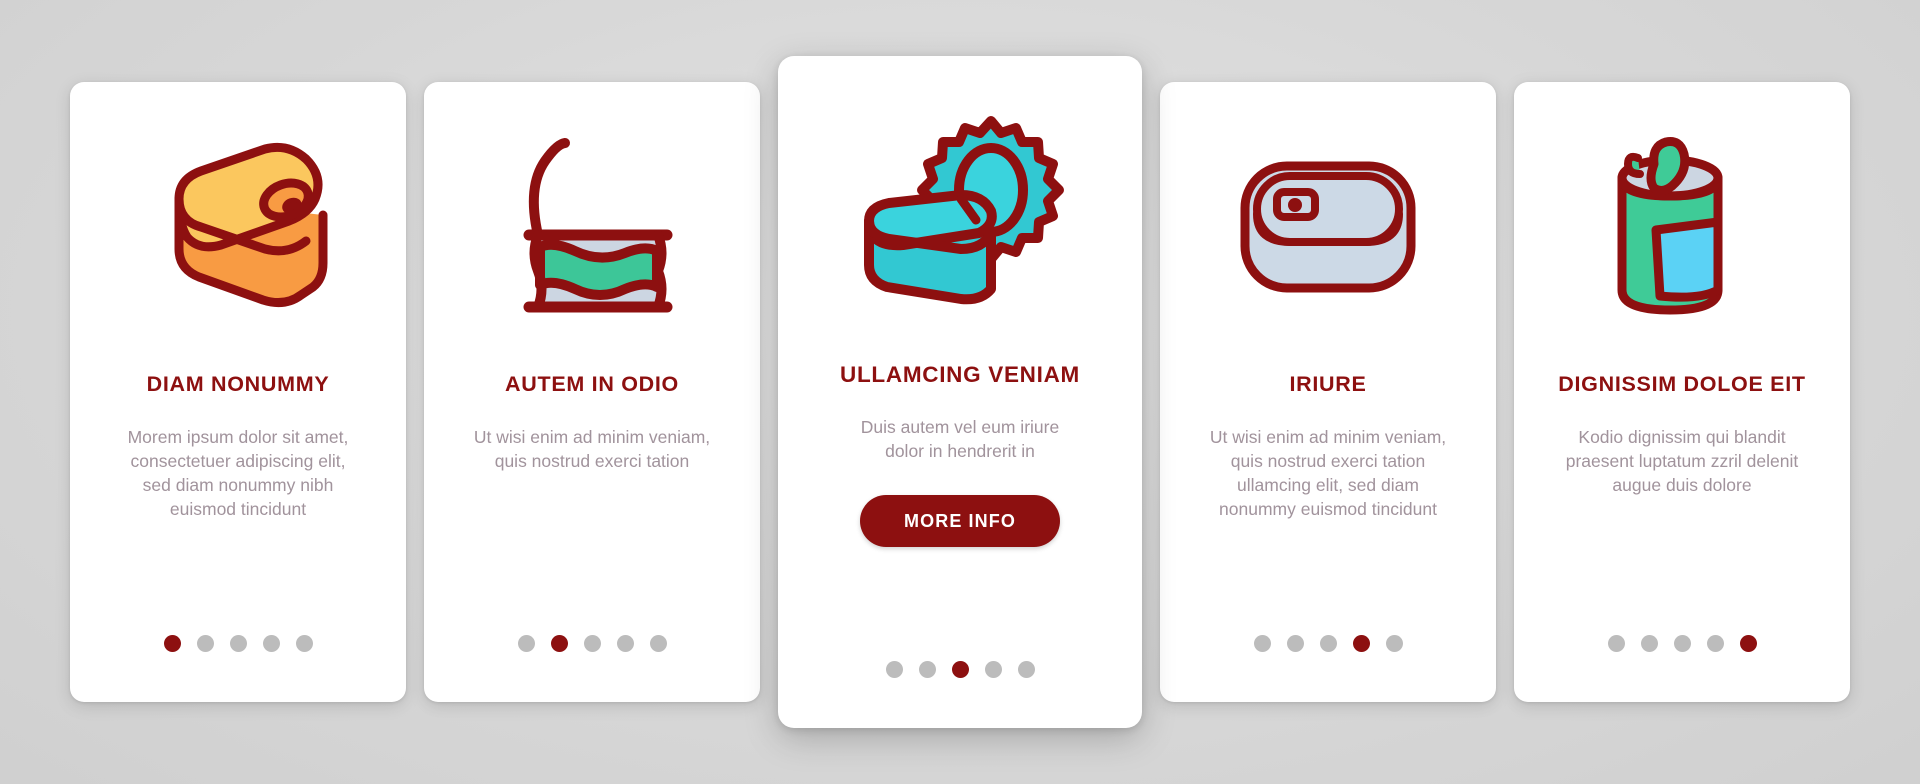 The height and width of the screenshot is (784, 1920). What do you see at coordinates (238, 384) in the screenshot?
I see `card-title: DIAM NONUMMY` at bounding box center [238, 384].